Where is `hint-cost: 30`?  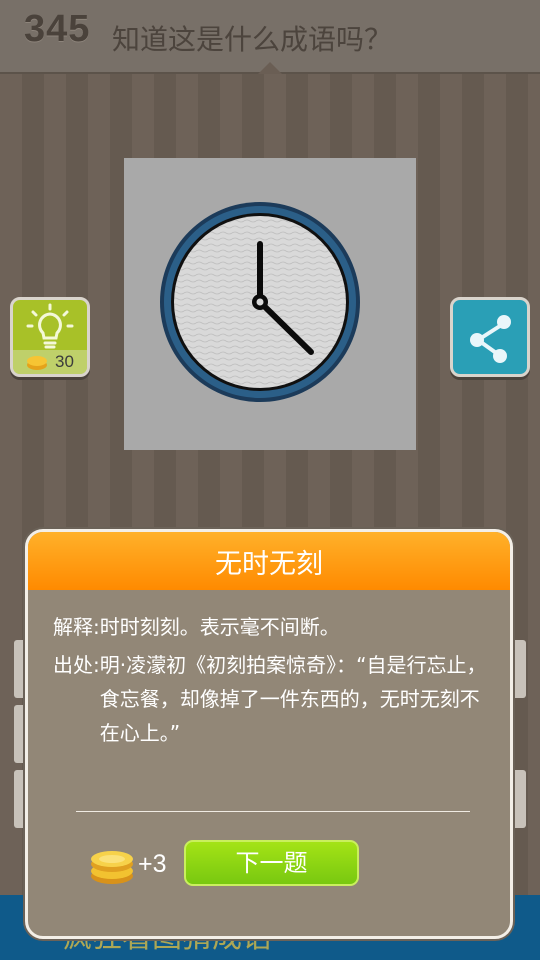
hint-cost: 30 is located at coordinates (64, 361).